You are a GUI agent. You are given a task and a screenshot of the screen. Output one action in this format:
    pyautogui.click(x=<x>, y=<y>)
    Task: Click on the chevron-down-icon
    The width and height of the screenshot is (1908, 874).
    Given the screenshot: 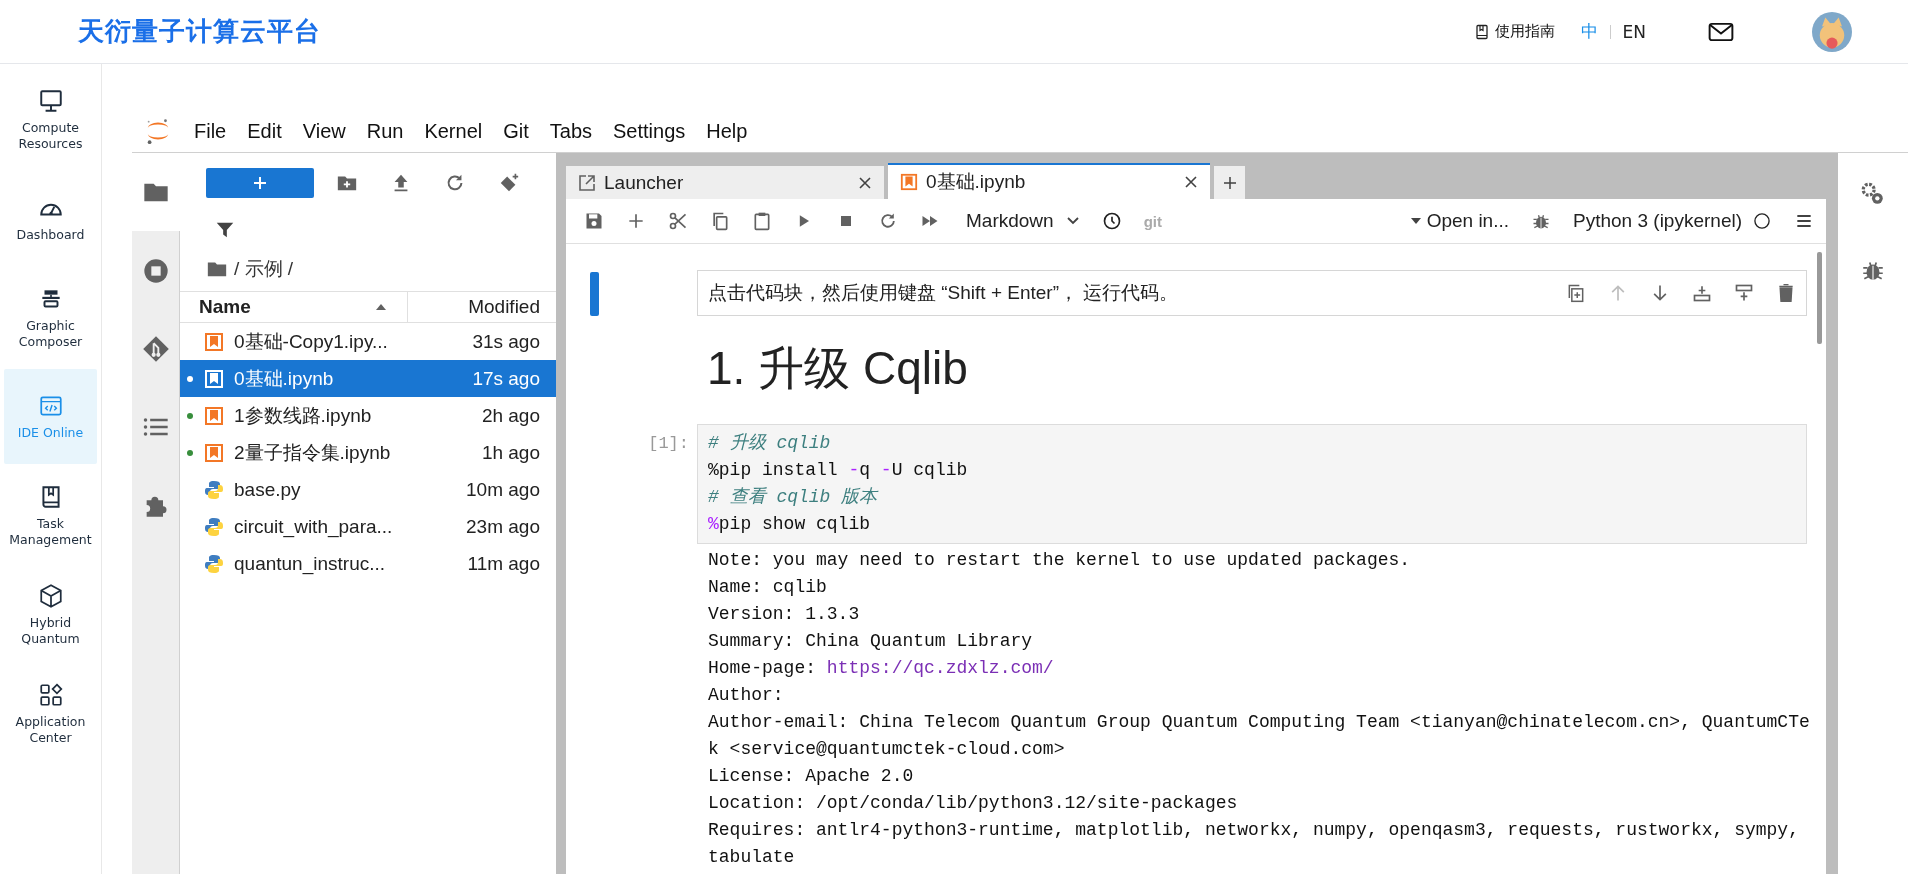 What is the action you would take?
    pyautogui.click(x=1072, y=221)
    